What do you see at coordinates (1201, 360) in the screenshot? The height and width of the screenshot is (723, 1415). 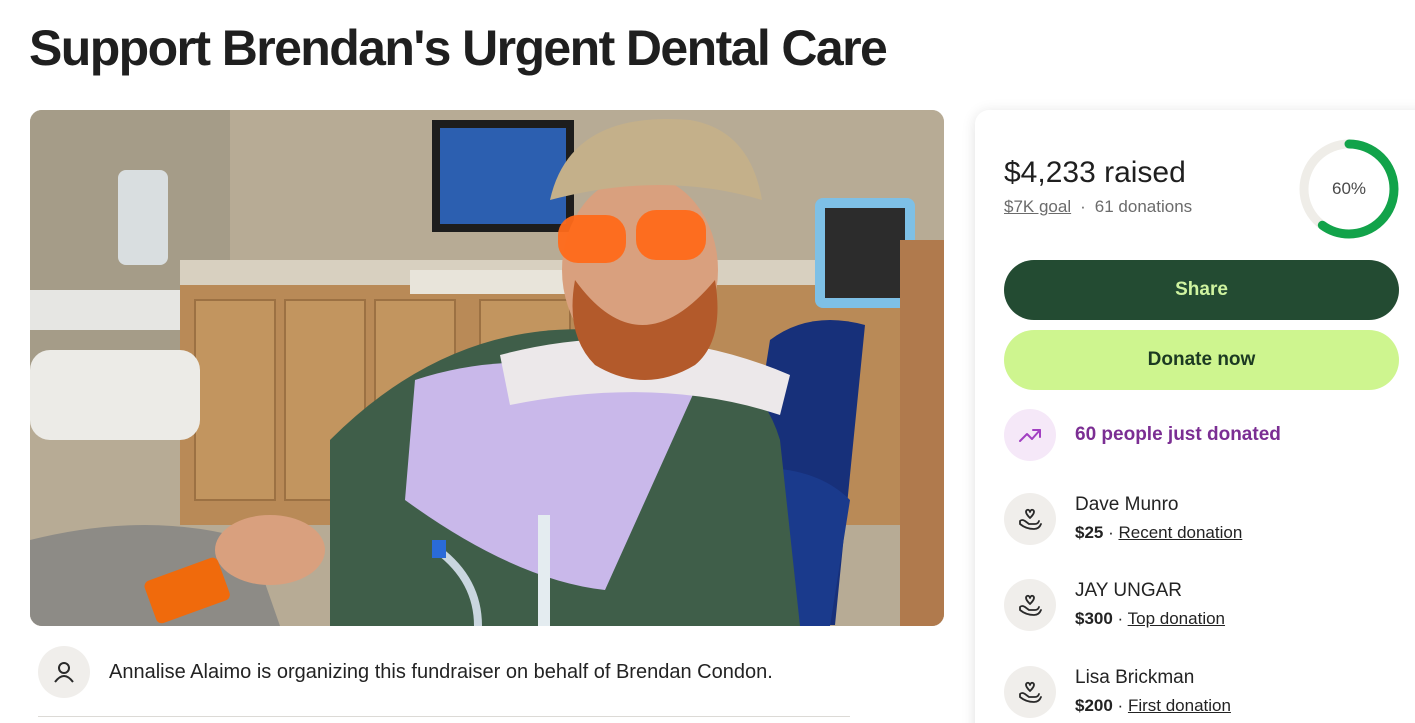 I see `donate-now-button: Donate now` at bounding box center [1201, 360].